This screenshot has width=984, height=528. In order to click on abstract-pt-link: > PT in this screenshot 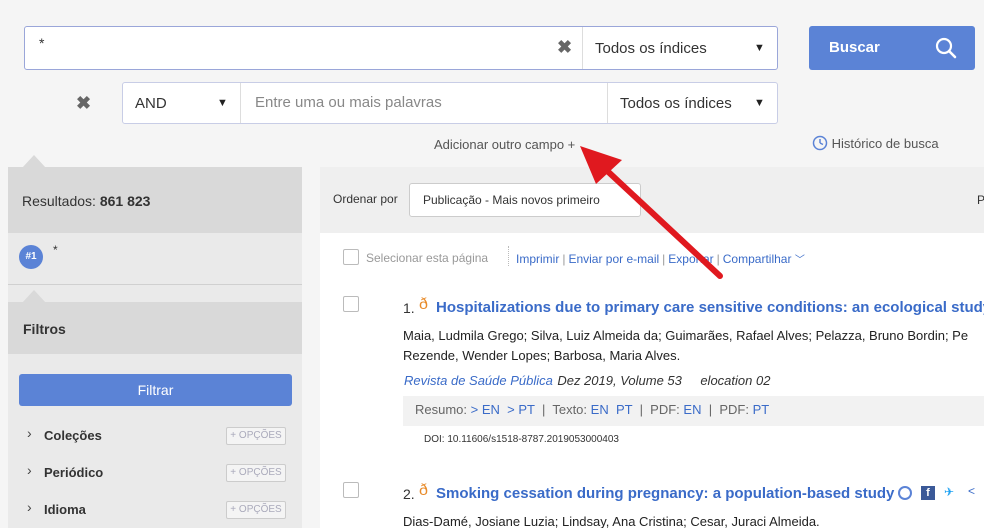, I will do `click(521, 409)`.